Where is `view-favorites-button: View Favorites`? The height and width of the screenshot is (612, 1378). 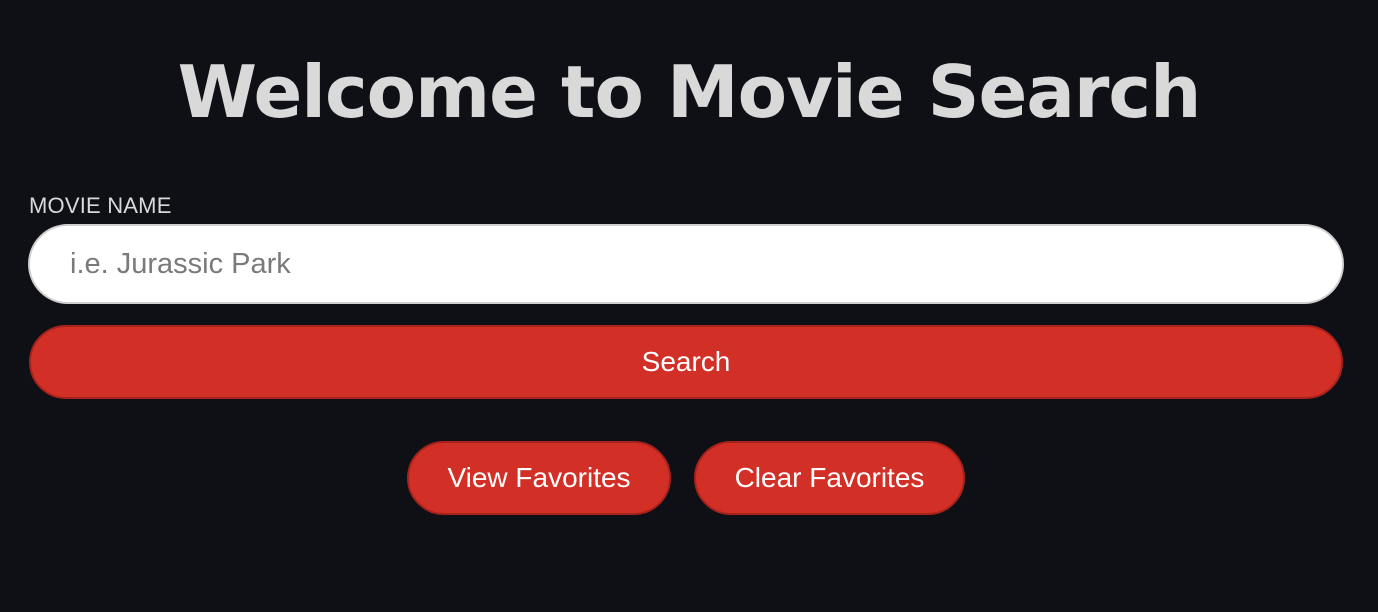 view-favorites-button: View Favorites is located at coordinates (539, 478).